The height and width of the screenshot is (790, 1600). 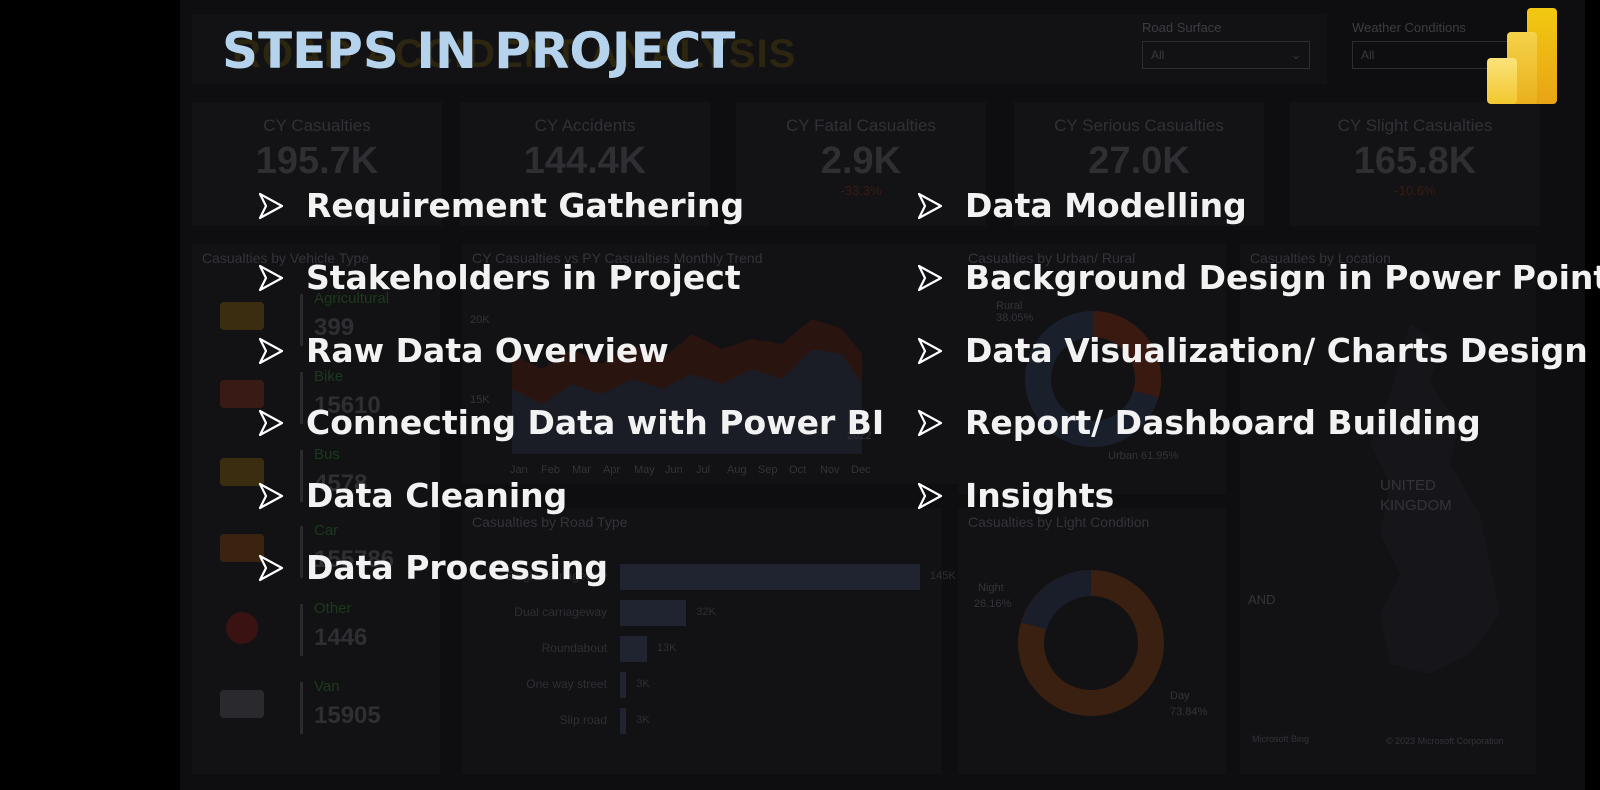 I want to click on kpi-card: CY Fatal Casualties 2.9K -33.3%, so click(x=861, y=164).